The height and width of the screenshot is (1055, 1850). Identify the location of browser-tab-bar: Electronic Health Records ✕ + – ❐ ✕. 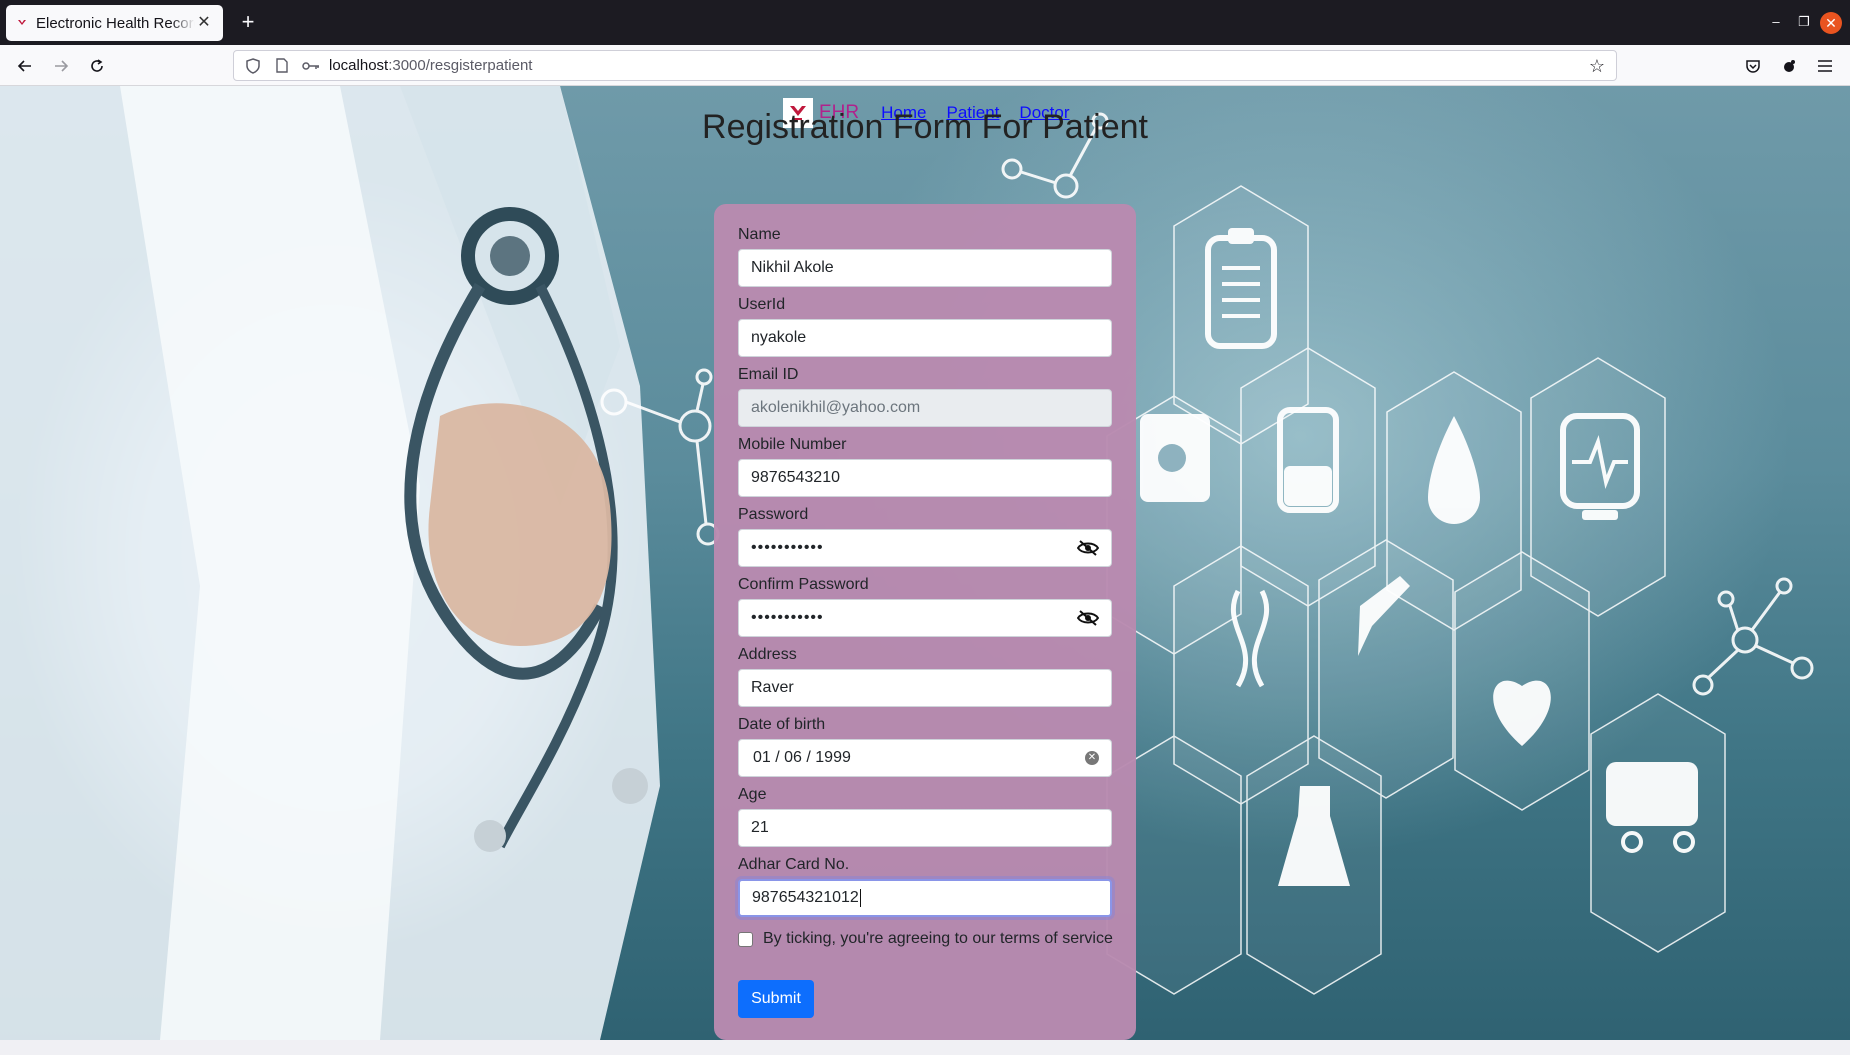
(925, 22).